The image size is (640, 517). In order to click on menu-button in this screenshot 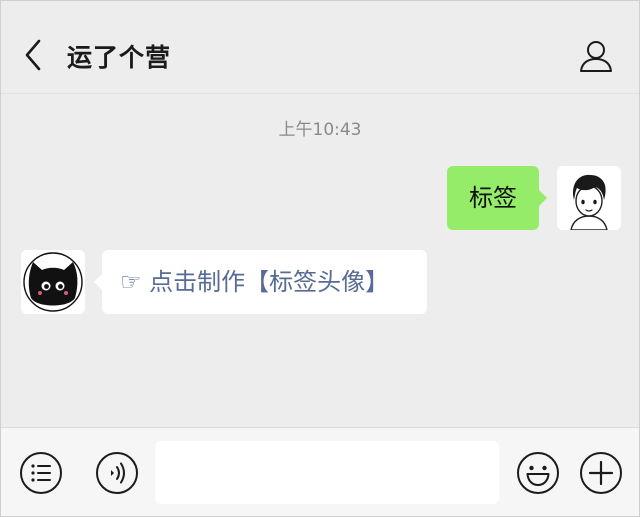, I will do `click(41, 473)`.